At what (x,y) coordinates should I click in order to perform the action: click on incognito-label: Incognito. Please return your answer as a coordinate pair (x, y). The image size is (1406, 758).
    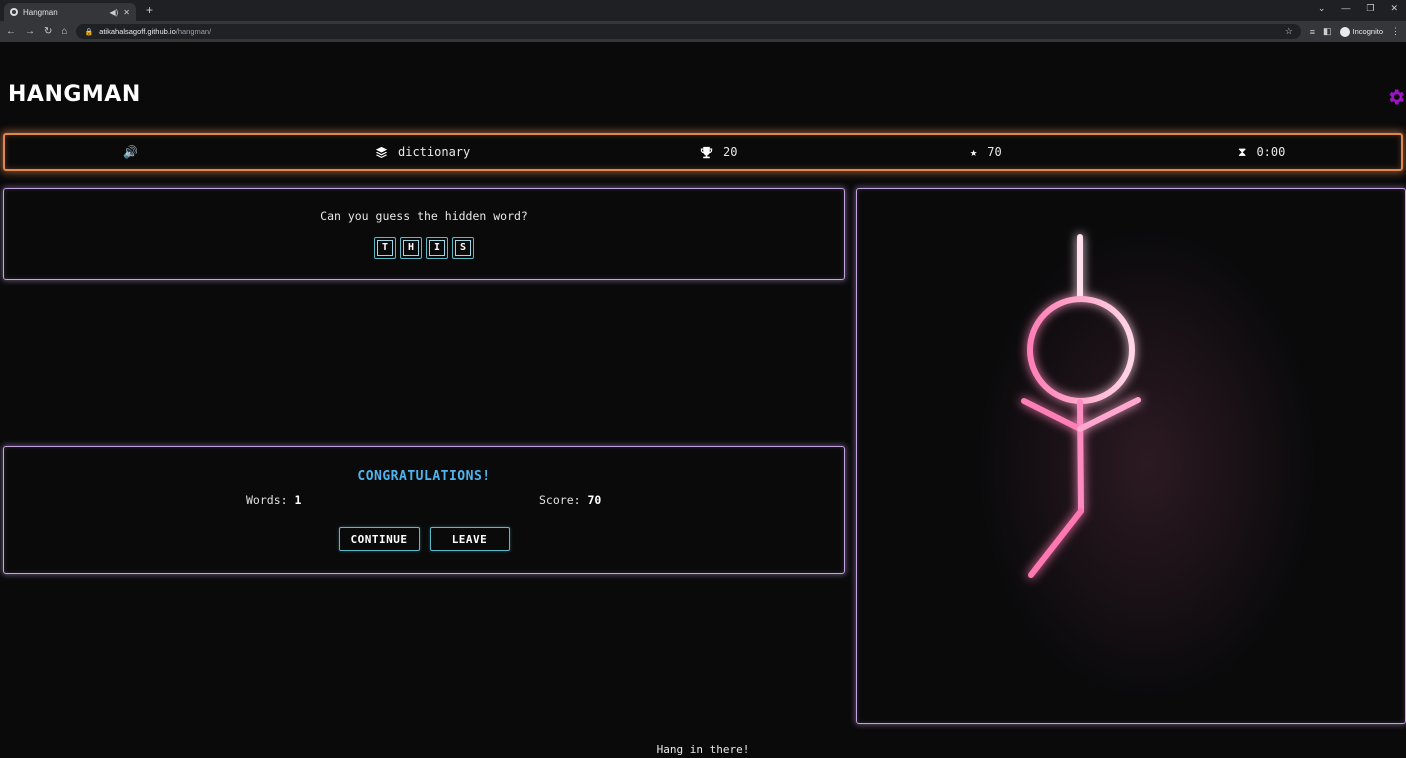
    Looking at the image, I should click on (1367, 31).